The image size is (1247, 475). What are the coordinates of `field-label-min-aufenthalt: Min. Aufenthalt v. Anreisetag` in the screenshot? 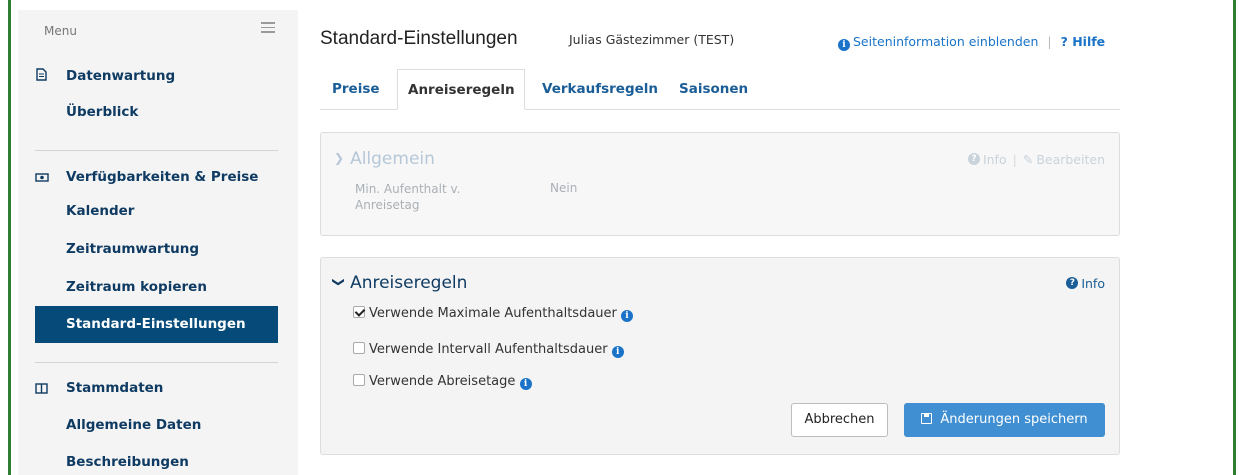 It's located at (408, 197).